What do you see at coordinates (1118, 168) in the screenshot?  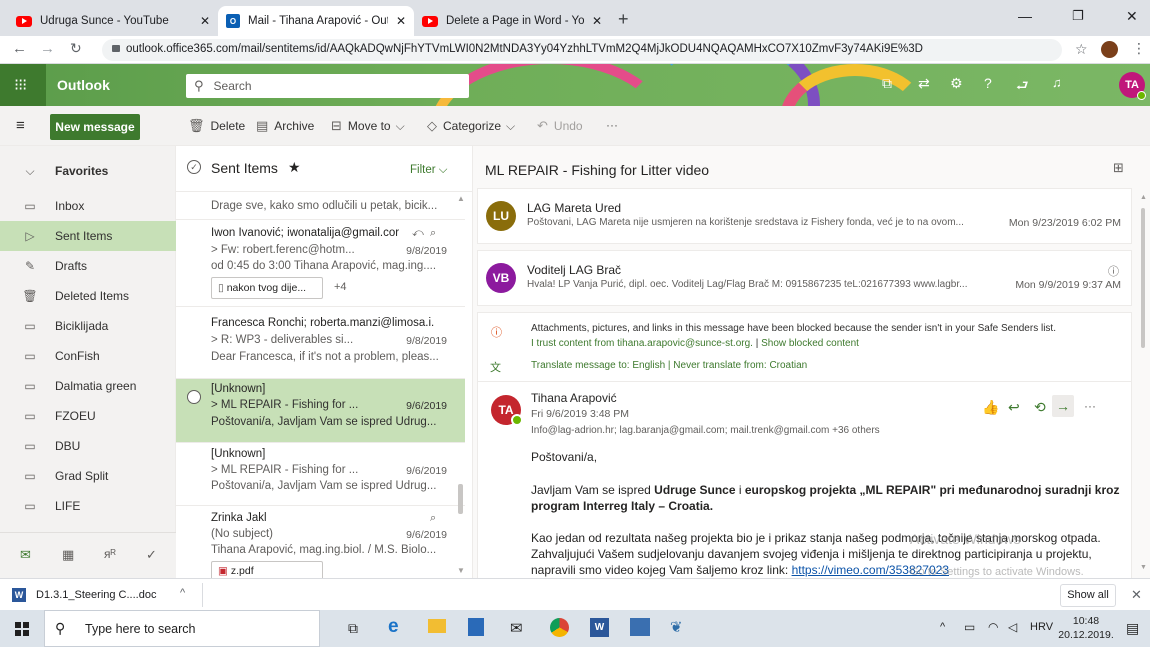 I see `expand-icon: ⊞` at bounding box center [1118, 168].